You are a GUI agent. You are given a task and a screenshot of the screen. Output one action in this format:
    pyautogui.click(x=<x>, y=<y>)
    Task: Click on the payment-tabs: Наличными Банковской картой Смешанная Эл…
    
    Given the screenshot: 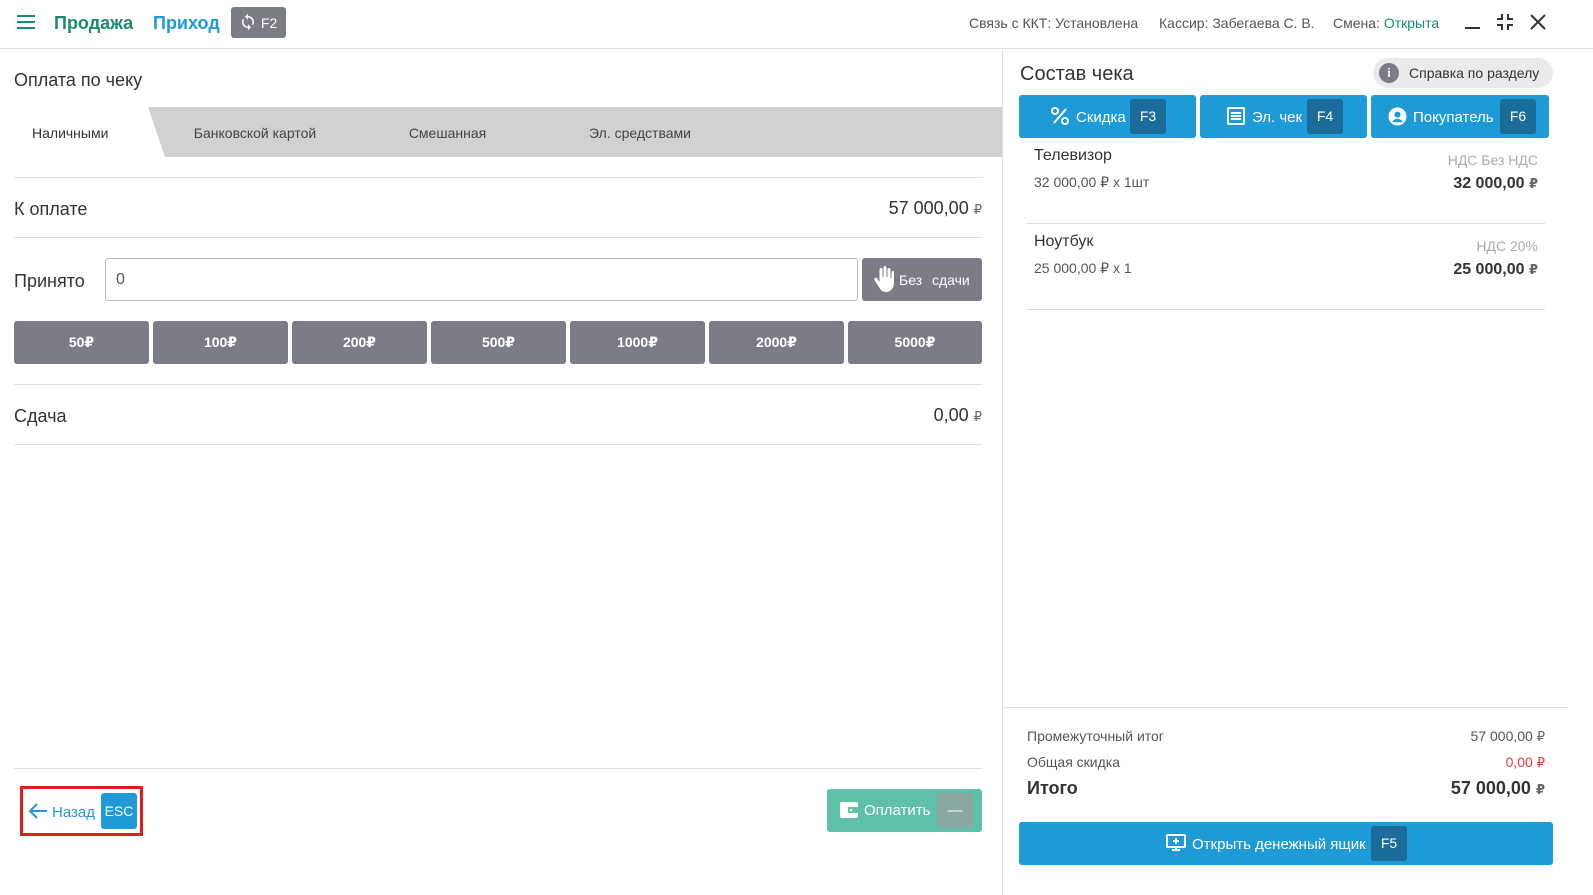 What is the action you would take?
    pyautogui.click(x=501, y=132)
    